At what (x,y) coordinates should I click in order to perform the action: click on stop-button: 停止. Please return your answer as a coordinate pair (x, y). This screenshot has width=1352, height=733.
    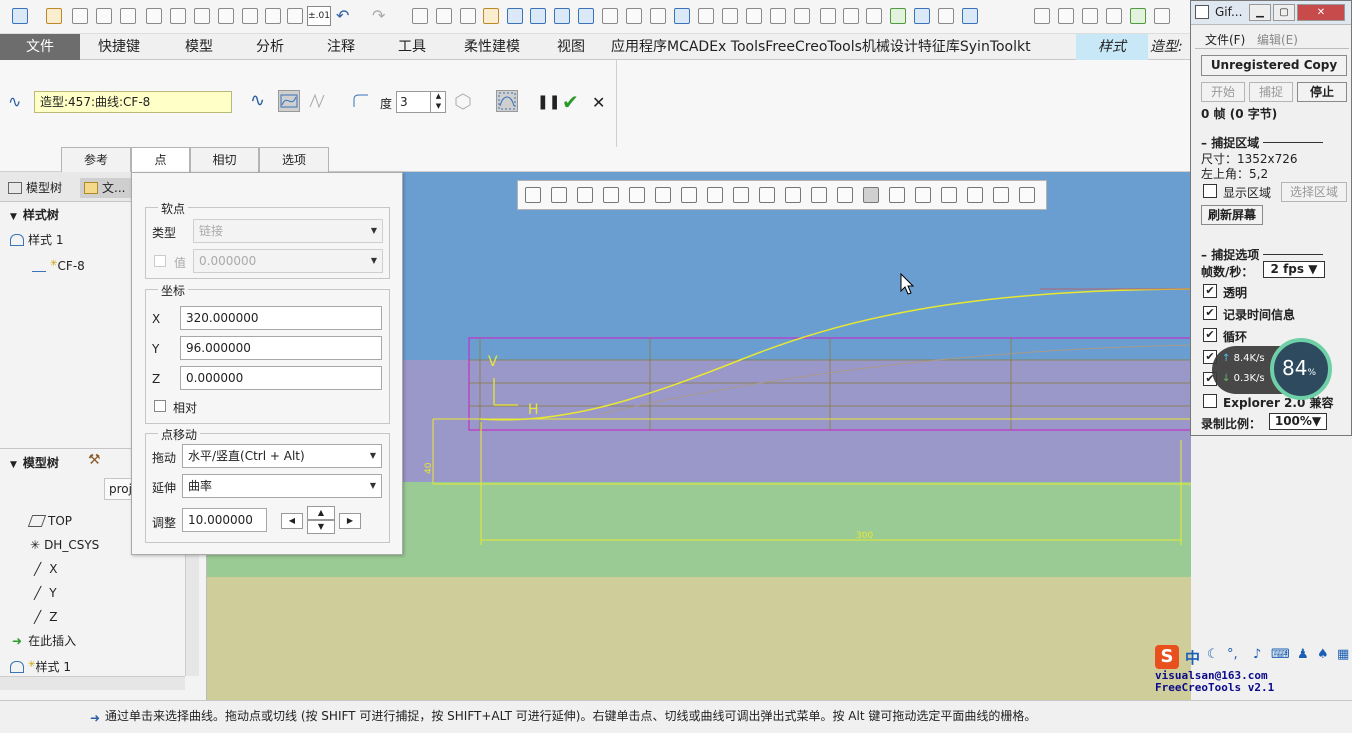
    Looking at the image, I should click on (1322, 92).